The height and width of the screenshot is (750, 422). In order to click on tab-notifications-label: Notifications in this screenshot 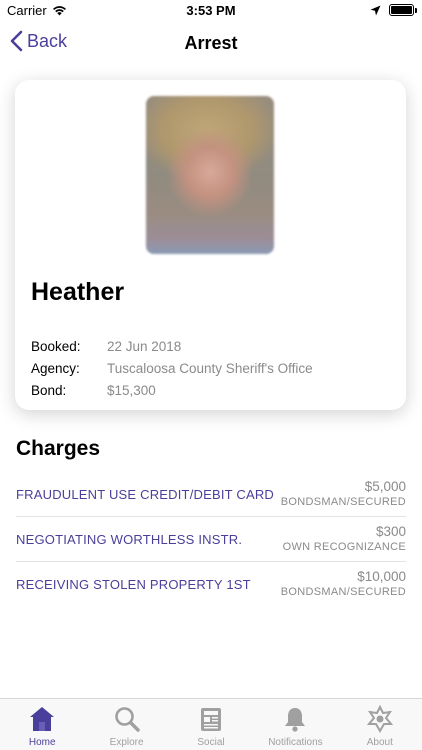, I will do `click(295, 742)`.